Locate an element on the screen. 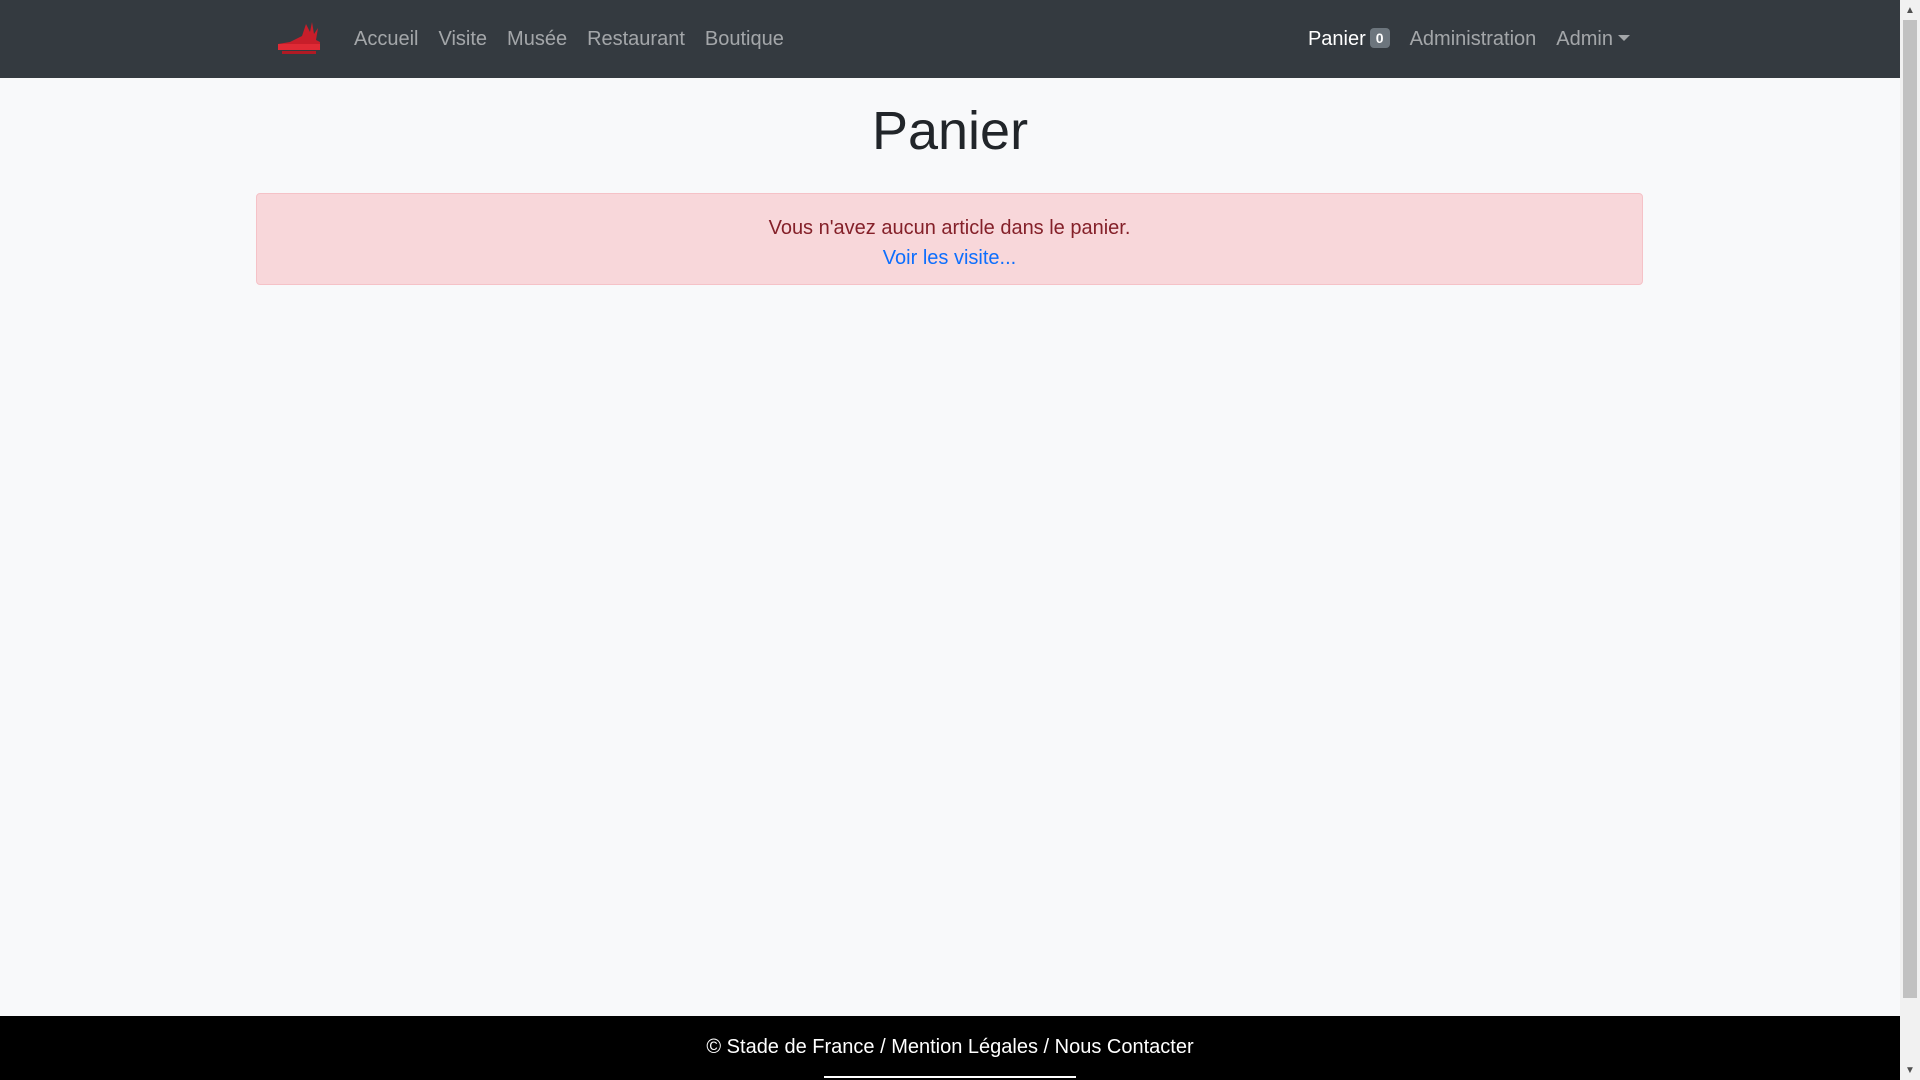 The height and width of the screenshot is (1080, 1920). vertical-scrollbar: ▲ ▼ is located at coordinates (1910, 540).